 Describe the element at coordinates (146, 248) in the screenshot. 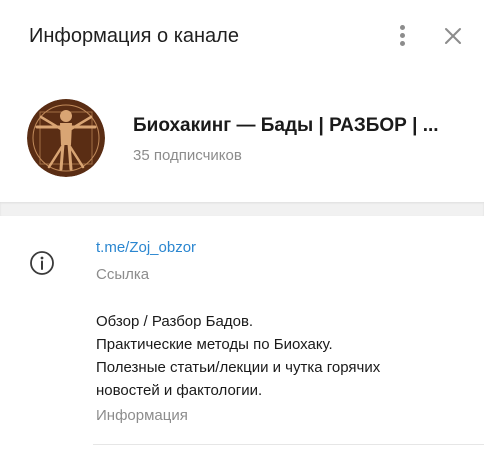

I see `channel-link: t.me/Zoj_obzor` at that location.